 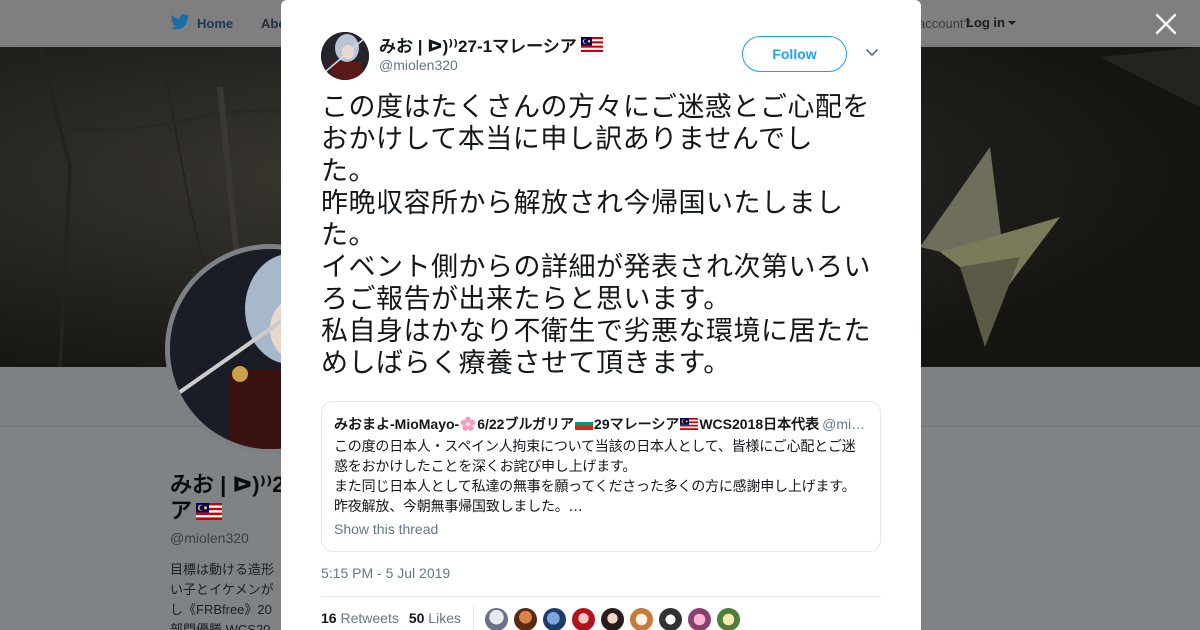 What do you see at coordinates (180, 22) in the screenshot?
I see `twitter-bird-icon` at bounding box center [180, 22].